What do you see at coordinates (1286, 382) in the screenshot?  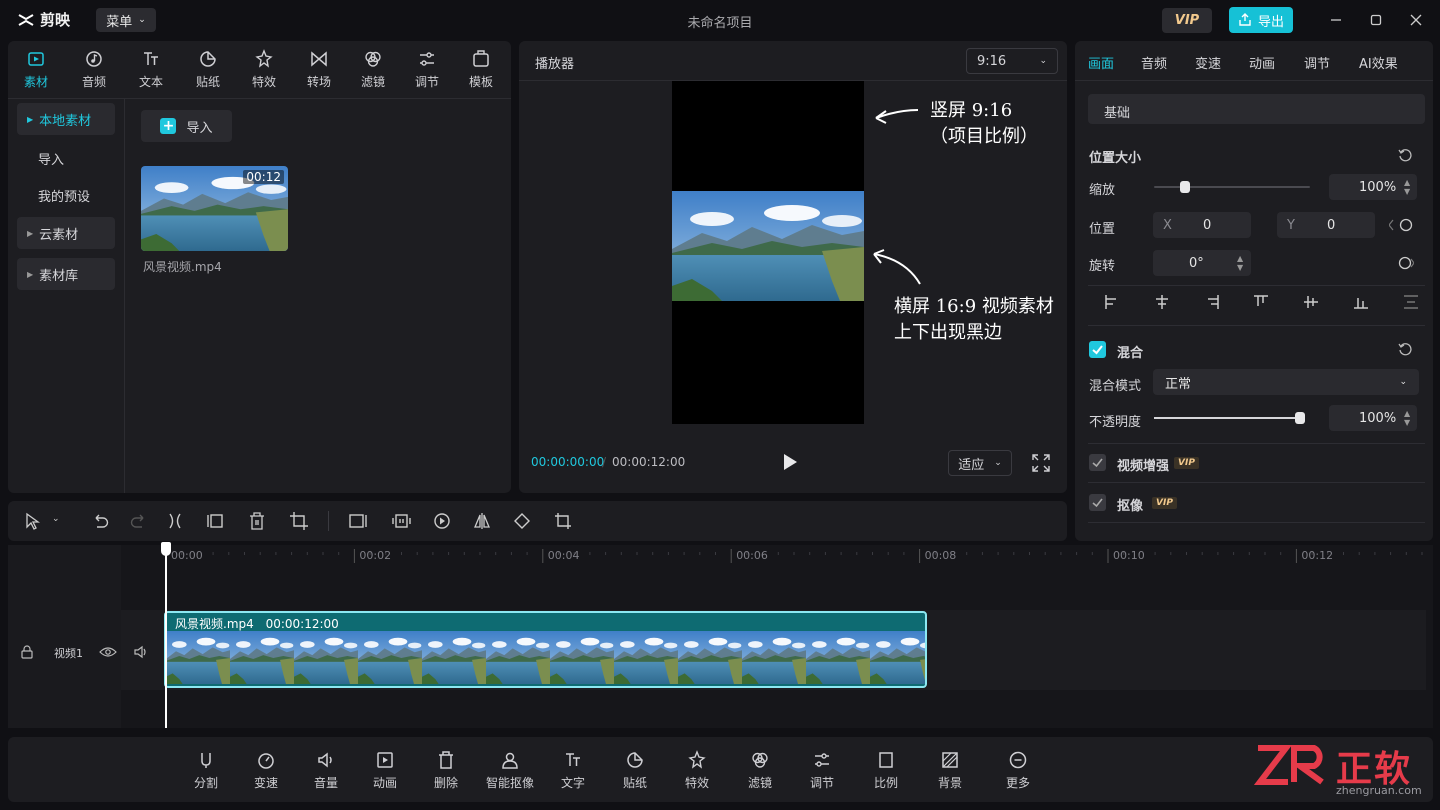 I see `blend-mode-select: 正常 ⌄` at bounding box center [1286, 382].